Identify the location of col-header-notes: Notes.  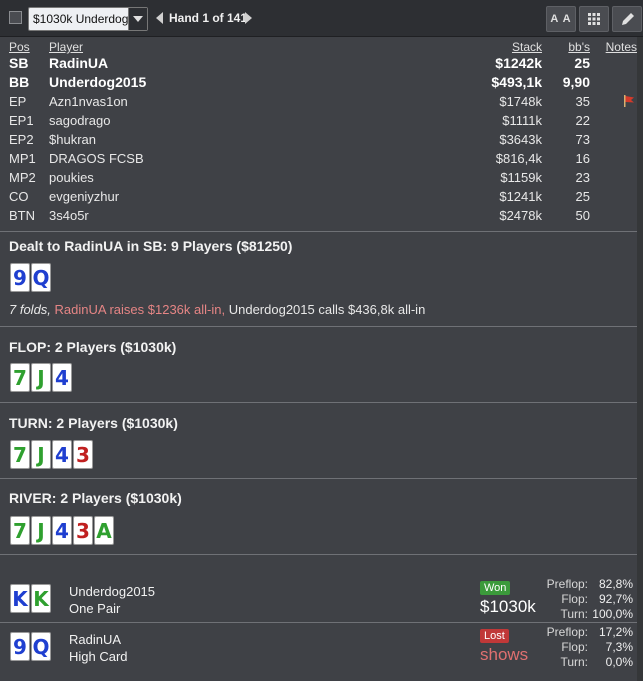
(621, 47).